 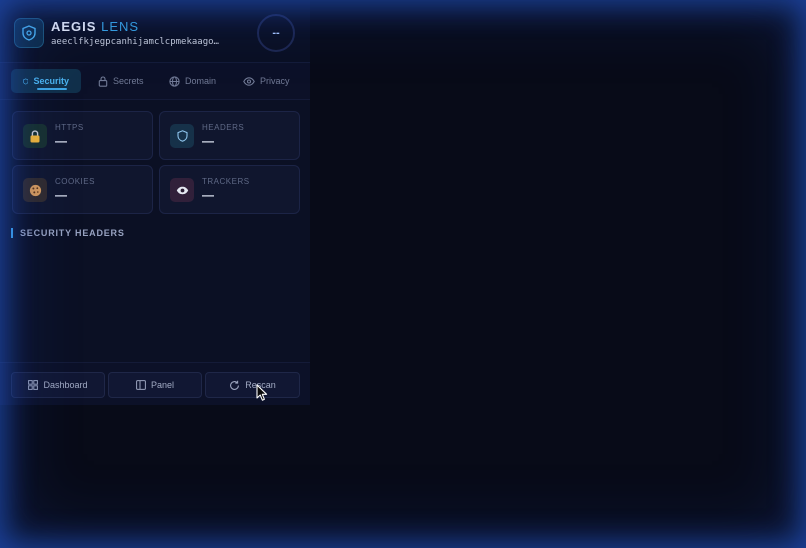 I want to click on panel-button: Panel, so click(x=155, y=385).